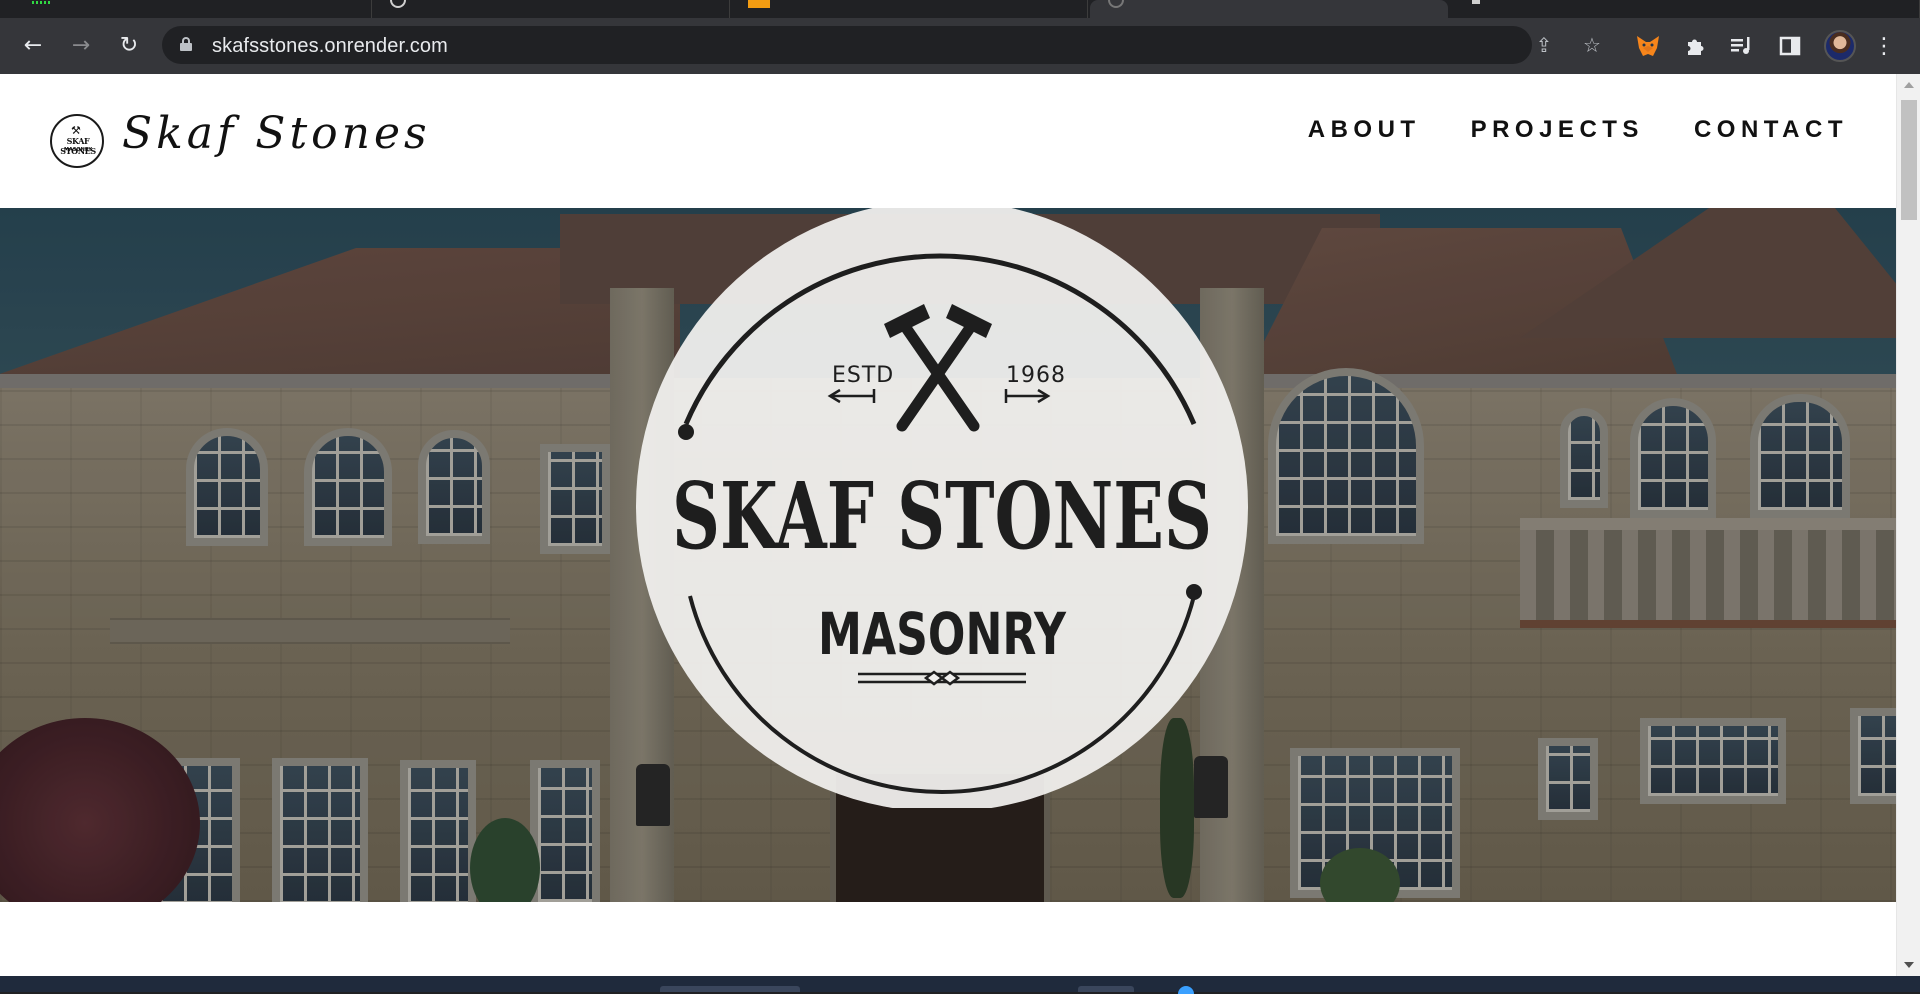  I want to click on estd-label: ESTD, so click(863, 375).